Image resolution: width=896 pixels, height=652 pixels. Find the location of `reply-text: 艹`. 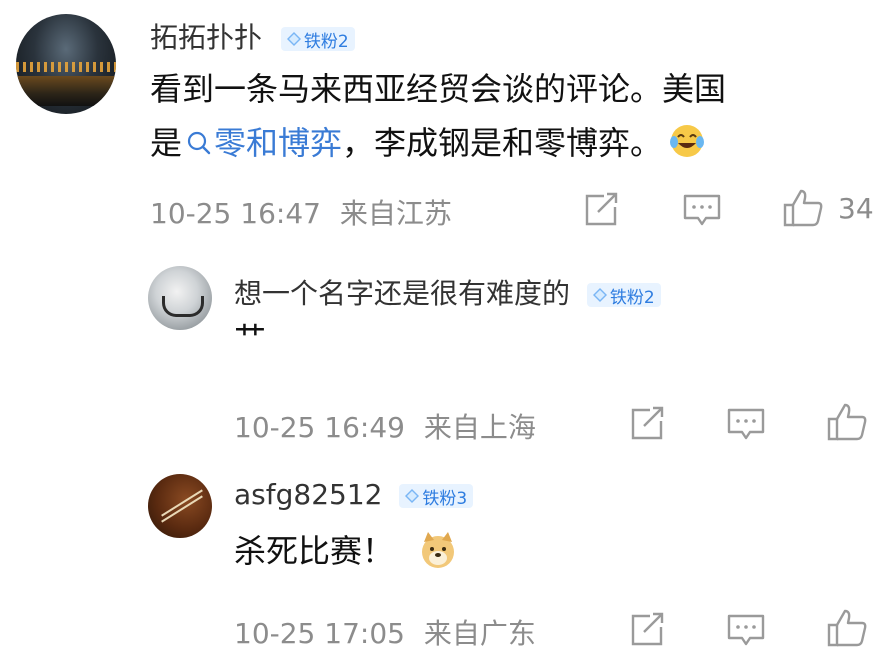

reply-text: 艹 is located at coordinates (250, 329).